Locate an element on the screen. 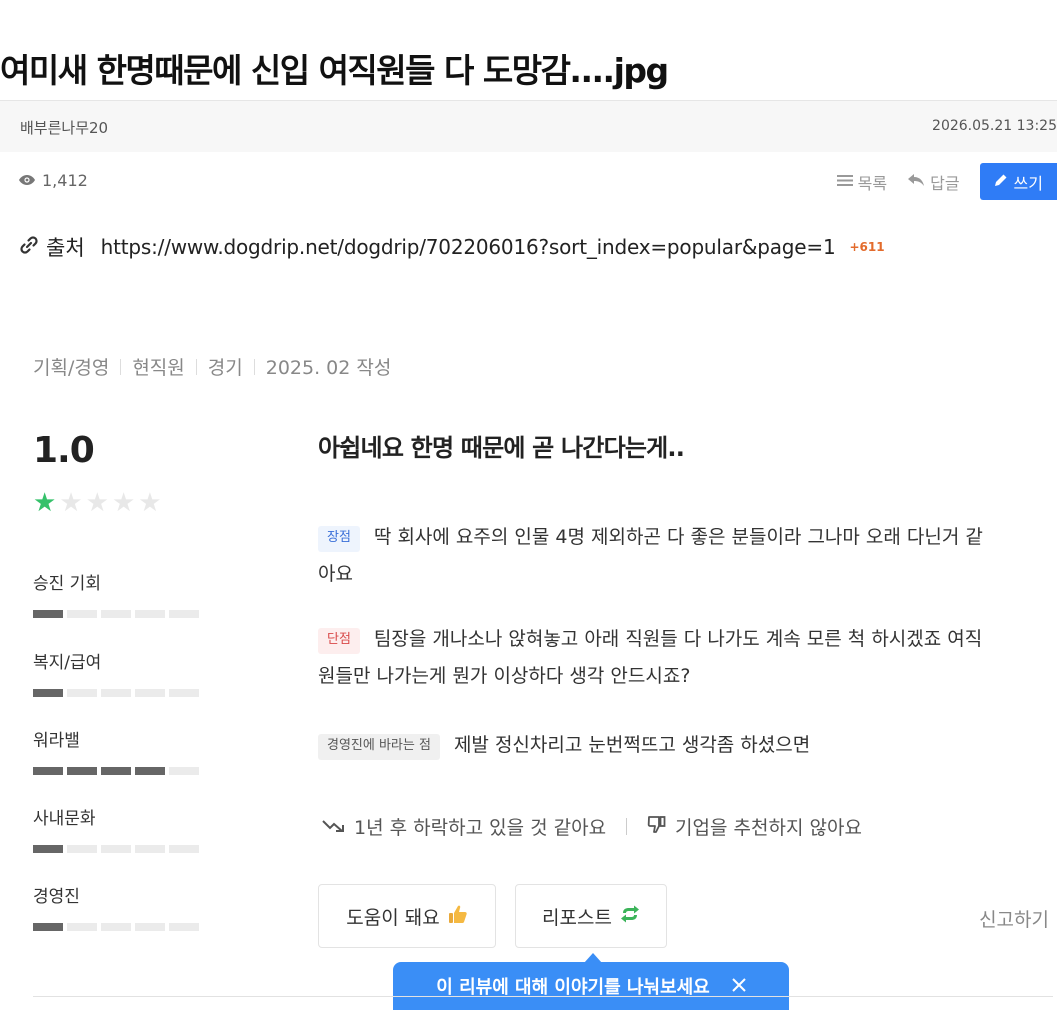  reply-icon is located at coordinates (916, 181).